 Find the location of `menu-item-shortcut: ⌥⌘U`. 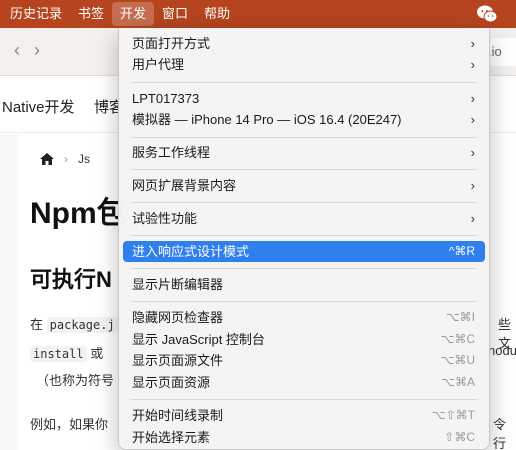

menu-item-shortcut: ⌥⌘U is located at coordinates (458, 360).